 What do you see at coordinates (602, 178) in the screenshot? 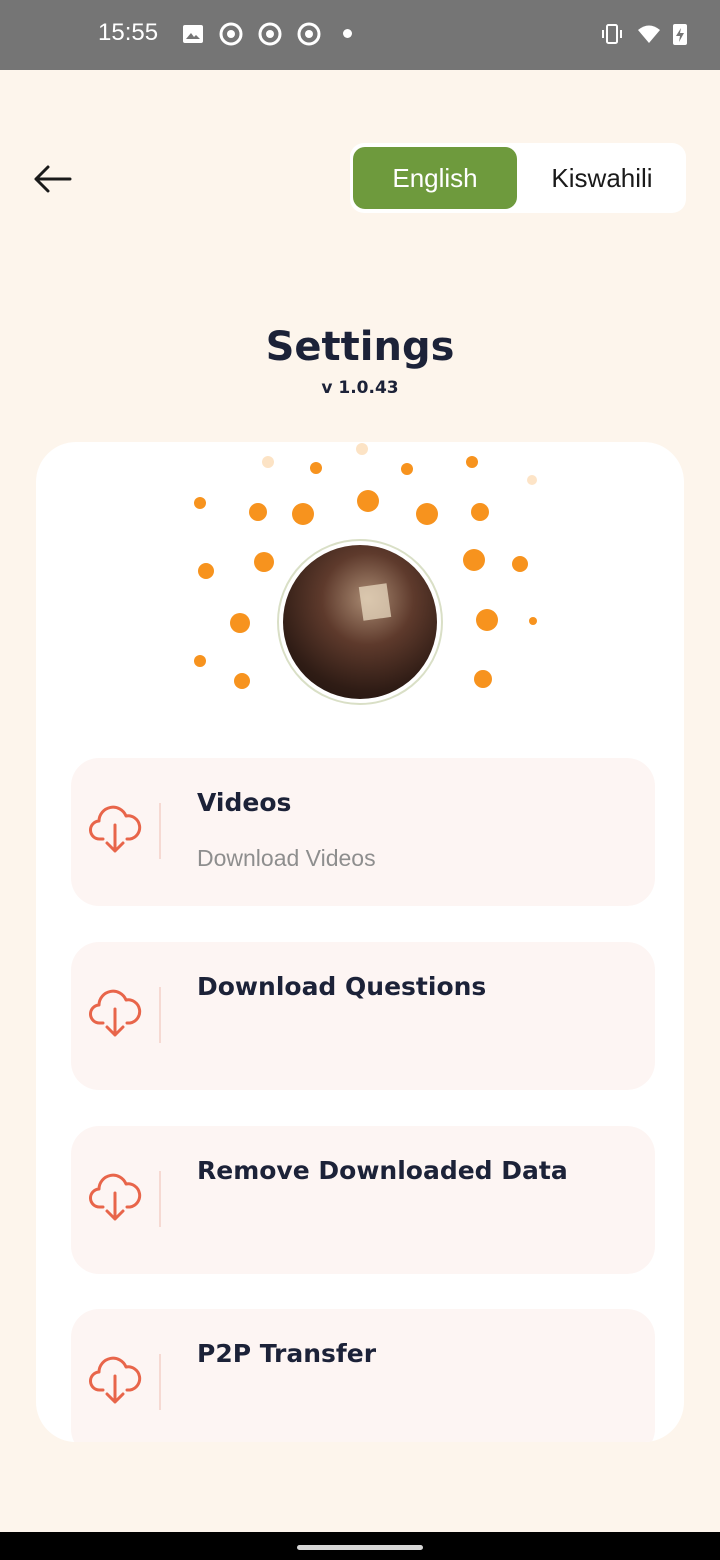
I see `language-option-kiswahili: Kiswahili` at bounding box center [602, 178].